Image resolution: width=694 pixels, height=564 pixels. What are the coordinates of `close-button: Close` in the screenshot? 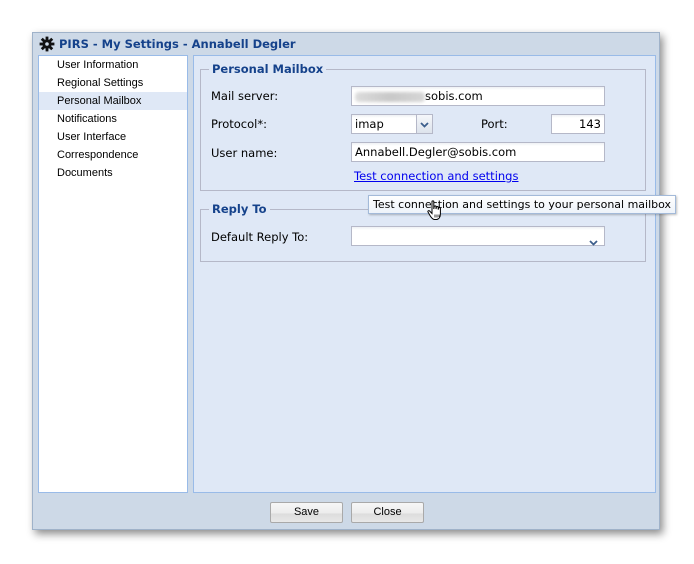 It's located at (387, 512).